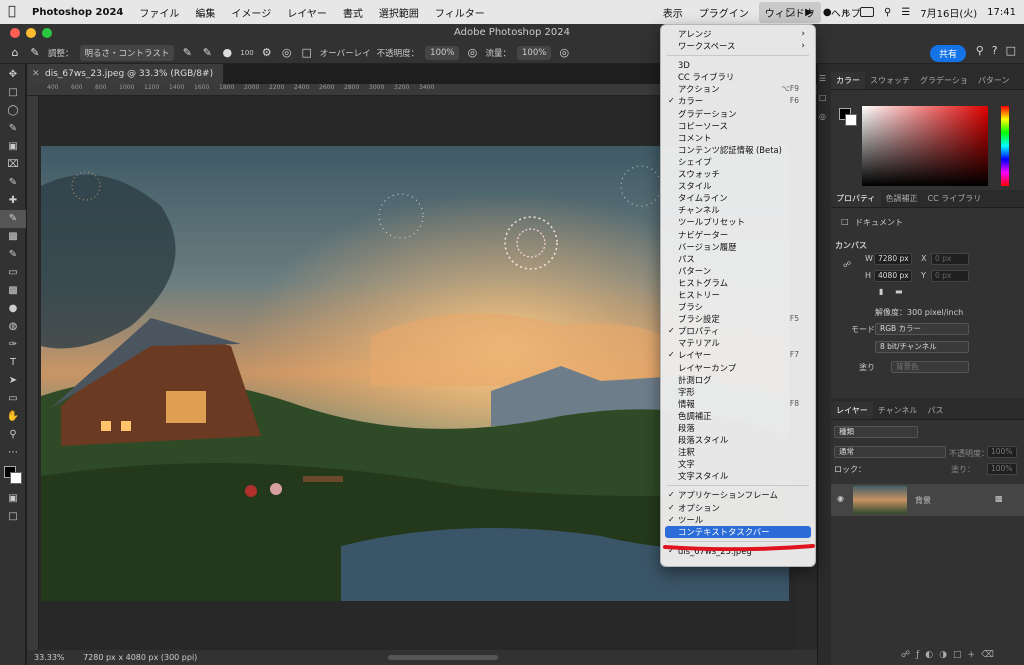 The width and height of the screenshot is (1024, 665). Describe the element at coordinates (738, 380) in the screenshot. I see `menu-item: 計測ログ` at that location.